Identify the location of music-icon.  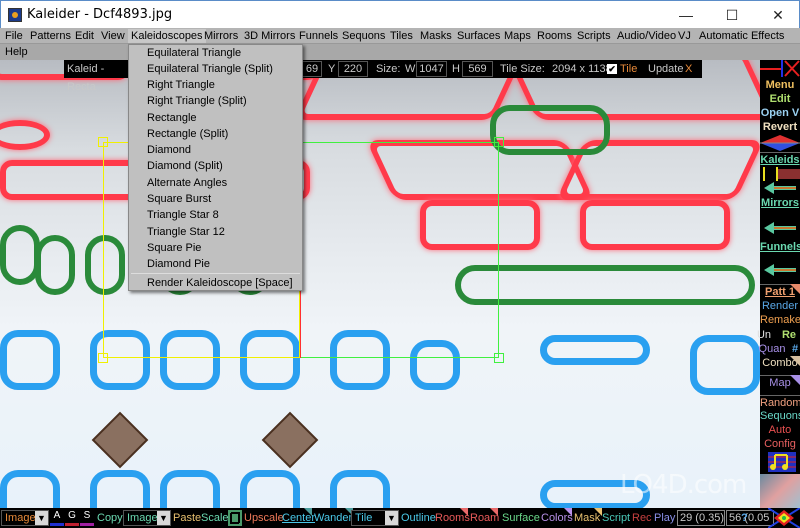
(782, 462).